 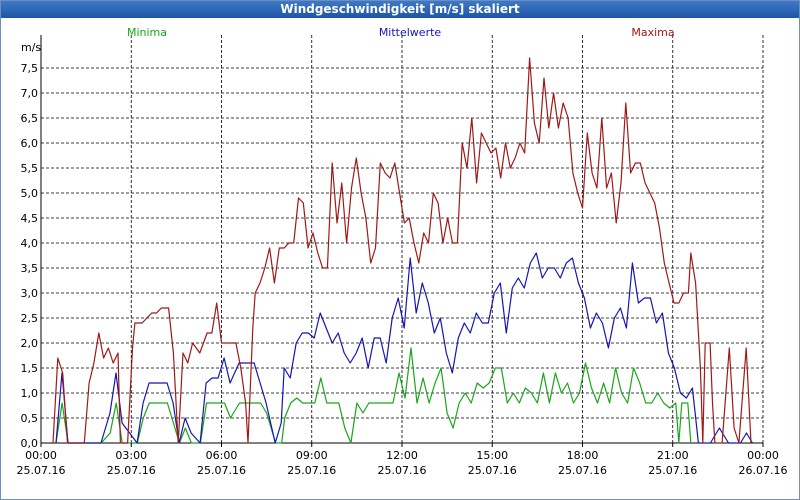 I want to click on y-tick-label: 6,0, so click(x=30, y=143).